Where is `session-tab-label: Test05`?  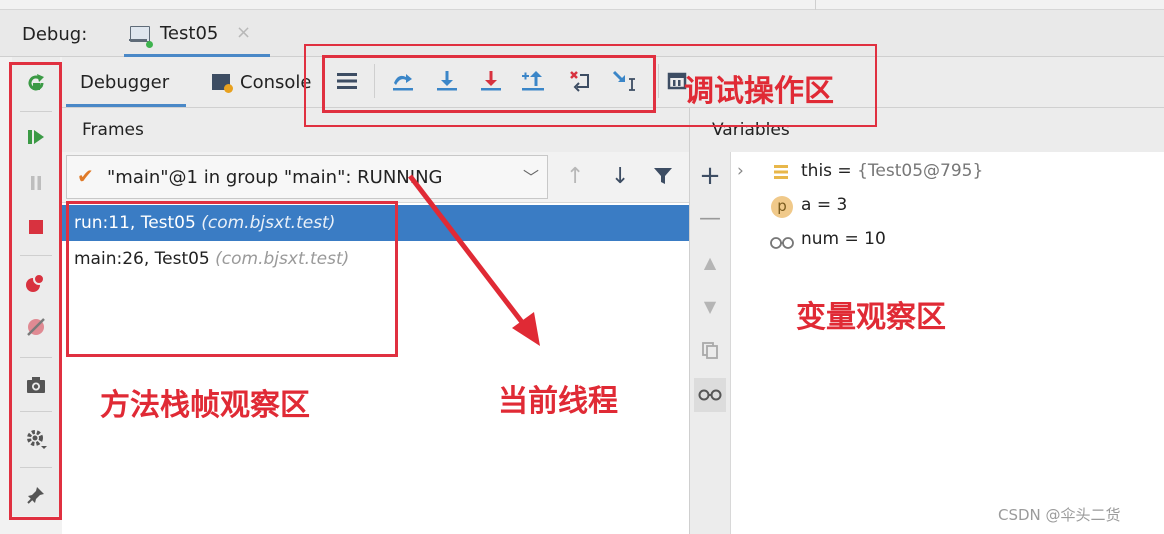 session-tab-label: Test05 is located at coordinates (189, 33).